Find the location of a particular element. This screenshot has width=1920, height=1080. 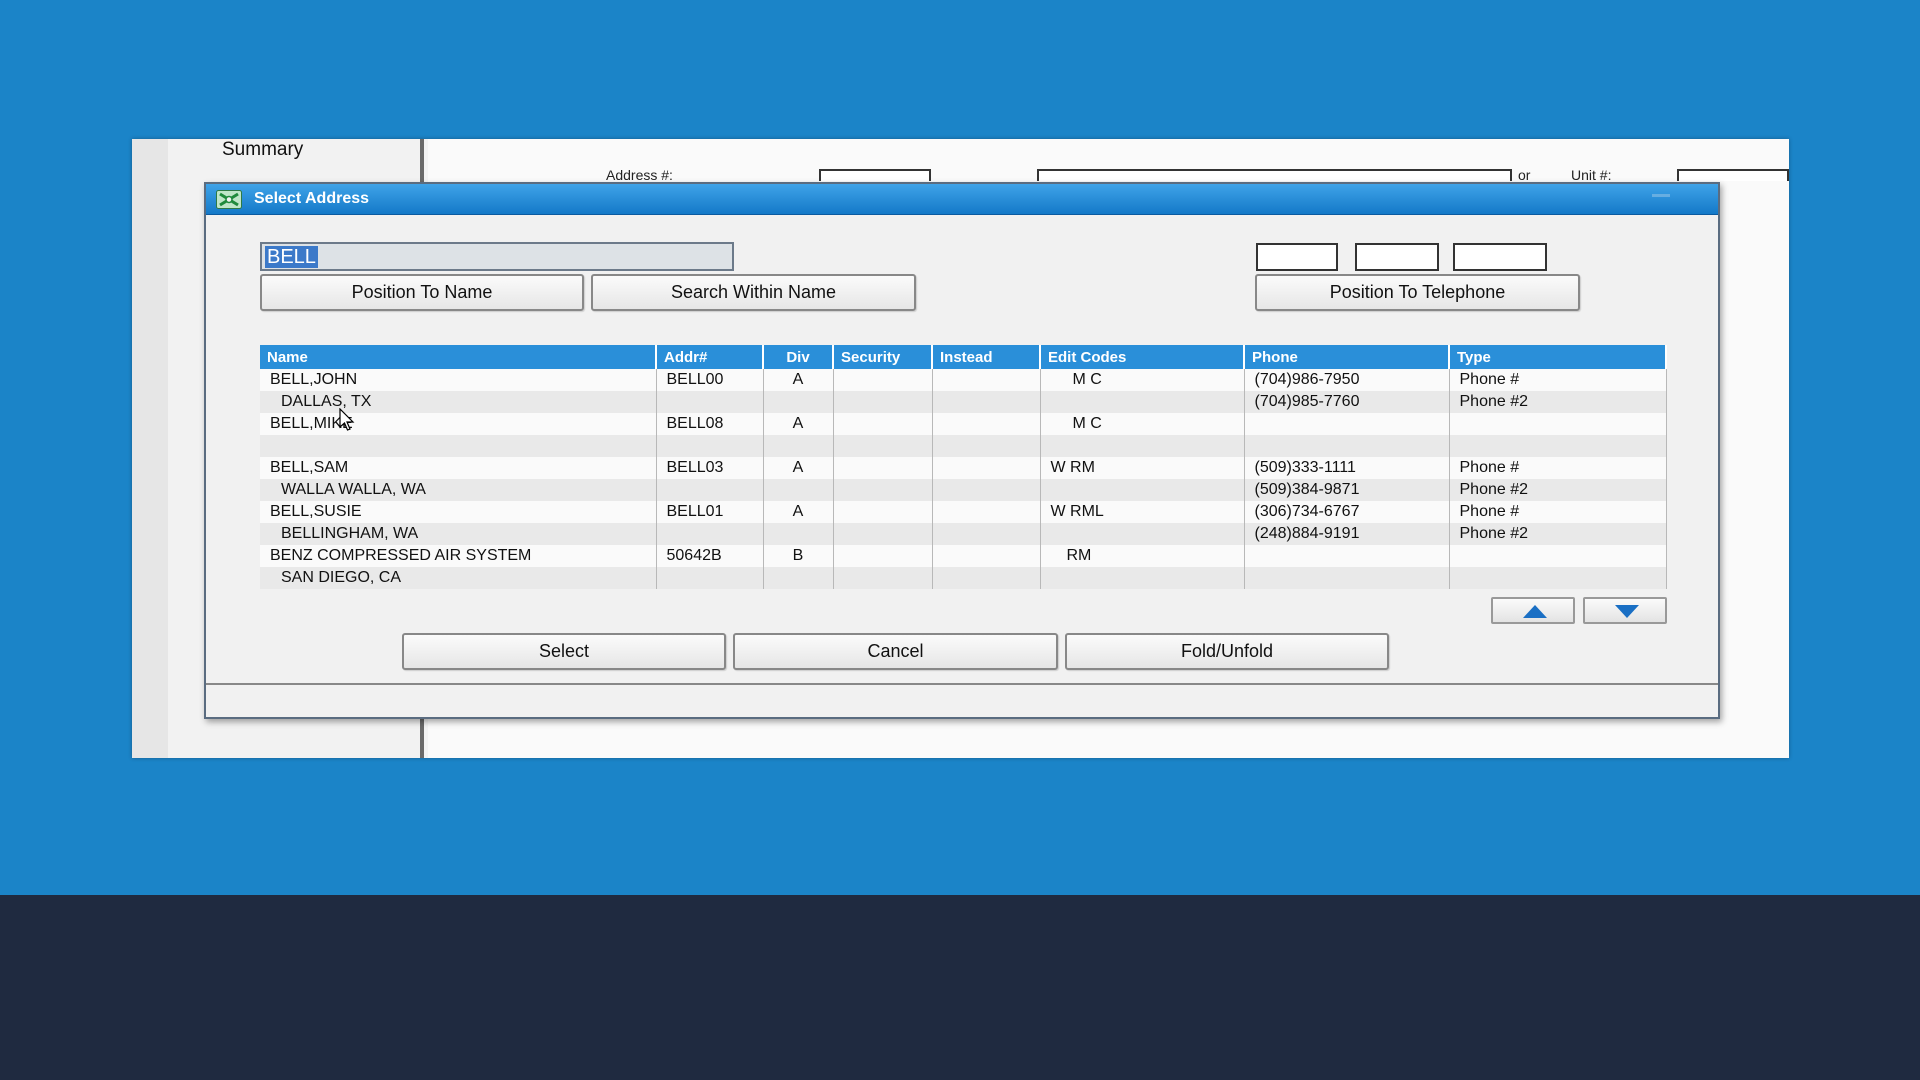

search-within-name-button: Search Within Name is located at coordinates (753, 292).